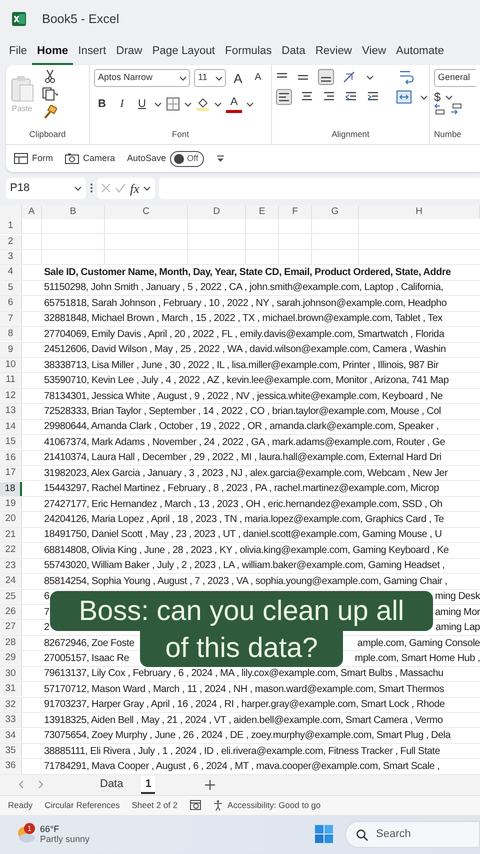  I want to click on row-header: 13, so click(11, 411).